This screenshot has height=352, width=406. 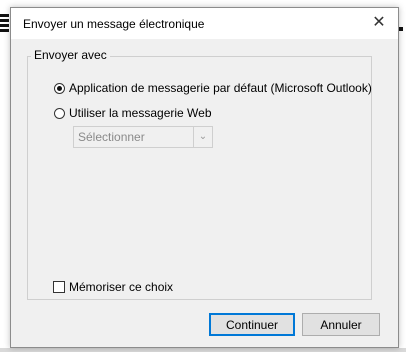 What do you see at coordinates (341, 324) in the screenshot?
I see `cancel-button: Annuler` at bounding box center [341, 324].